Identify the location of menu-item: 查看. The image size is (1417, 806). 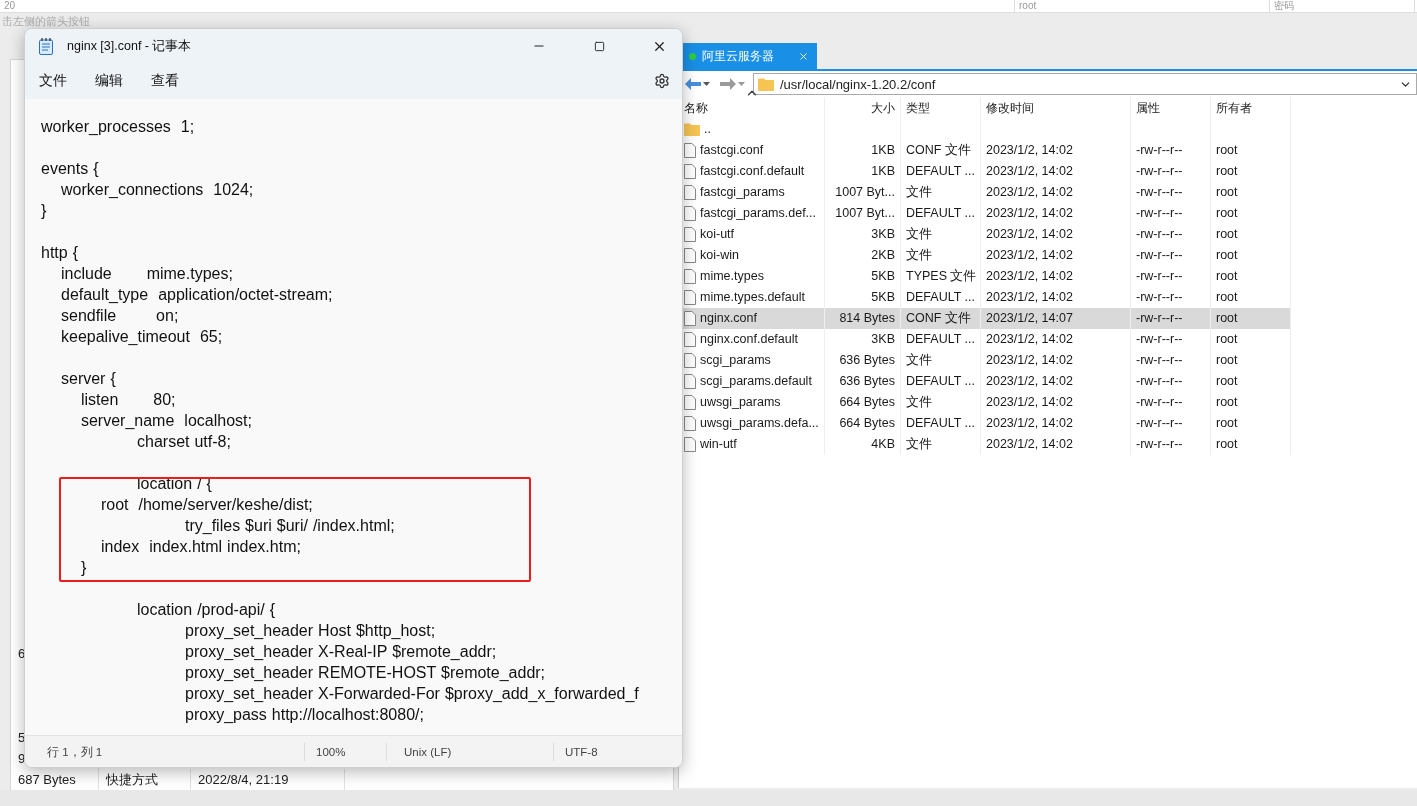
(165, 81).